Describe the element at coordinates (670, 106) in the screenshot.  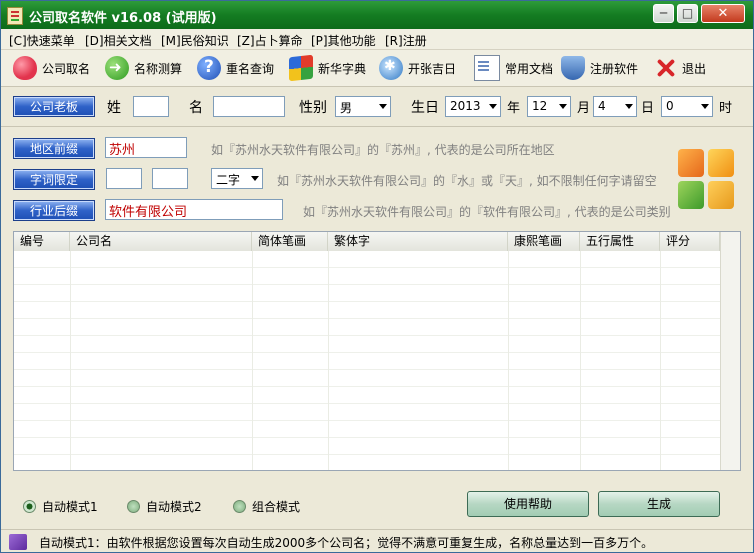
I see `hour-value: 0` at that location.